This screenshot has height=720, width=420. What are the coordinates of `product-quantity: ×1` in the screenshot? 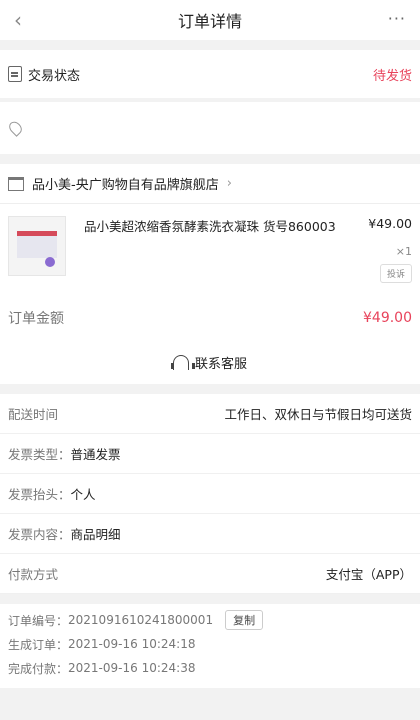 It's located at (403, 251).